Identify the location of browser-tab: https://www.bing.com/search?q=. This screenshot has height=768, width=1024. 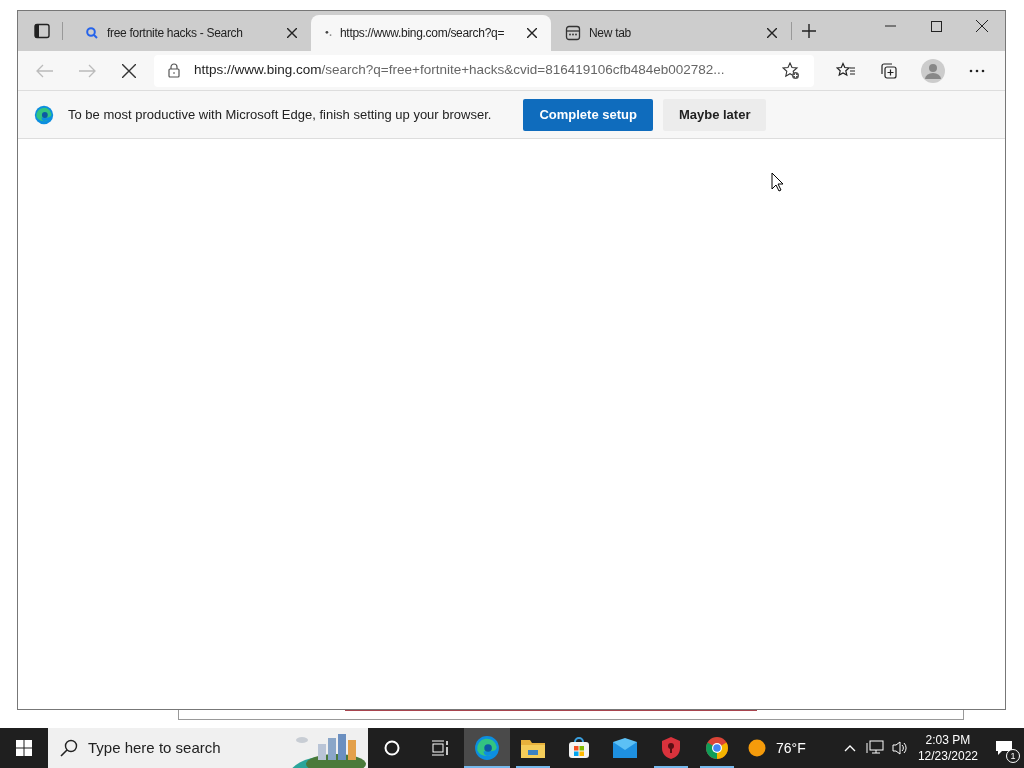
(431, 33).